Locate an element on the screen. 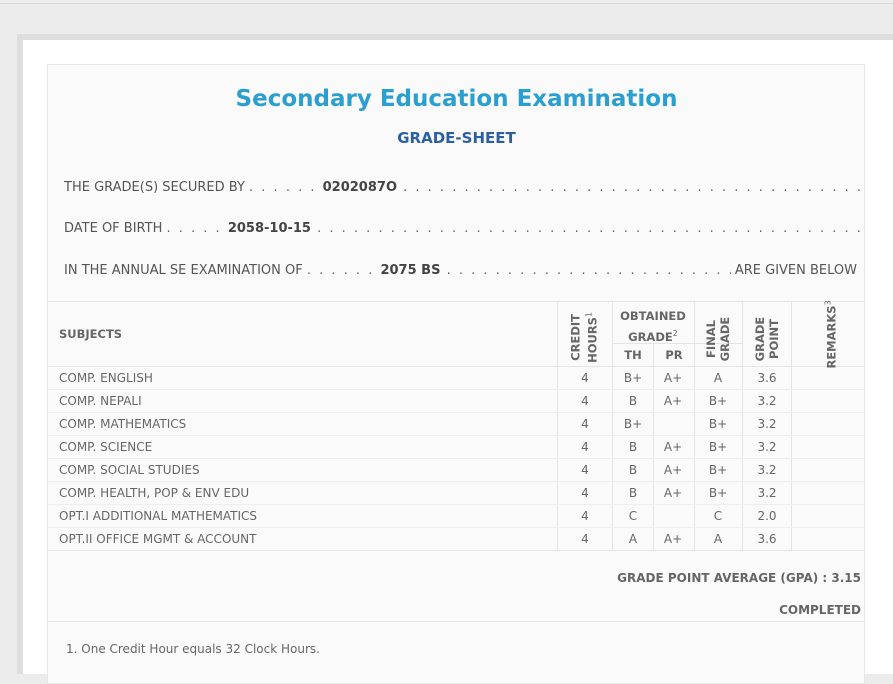 The height and width of the screenshot is (684, 893). subject-cell: OPT.I ADDITIONAL MATHEMATICS is located at coordinates (158, 516).